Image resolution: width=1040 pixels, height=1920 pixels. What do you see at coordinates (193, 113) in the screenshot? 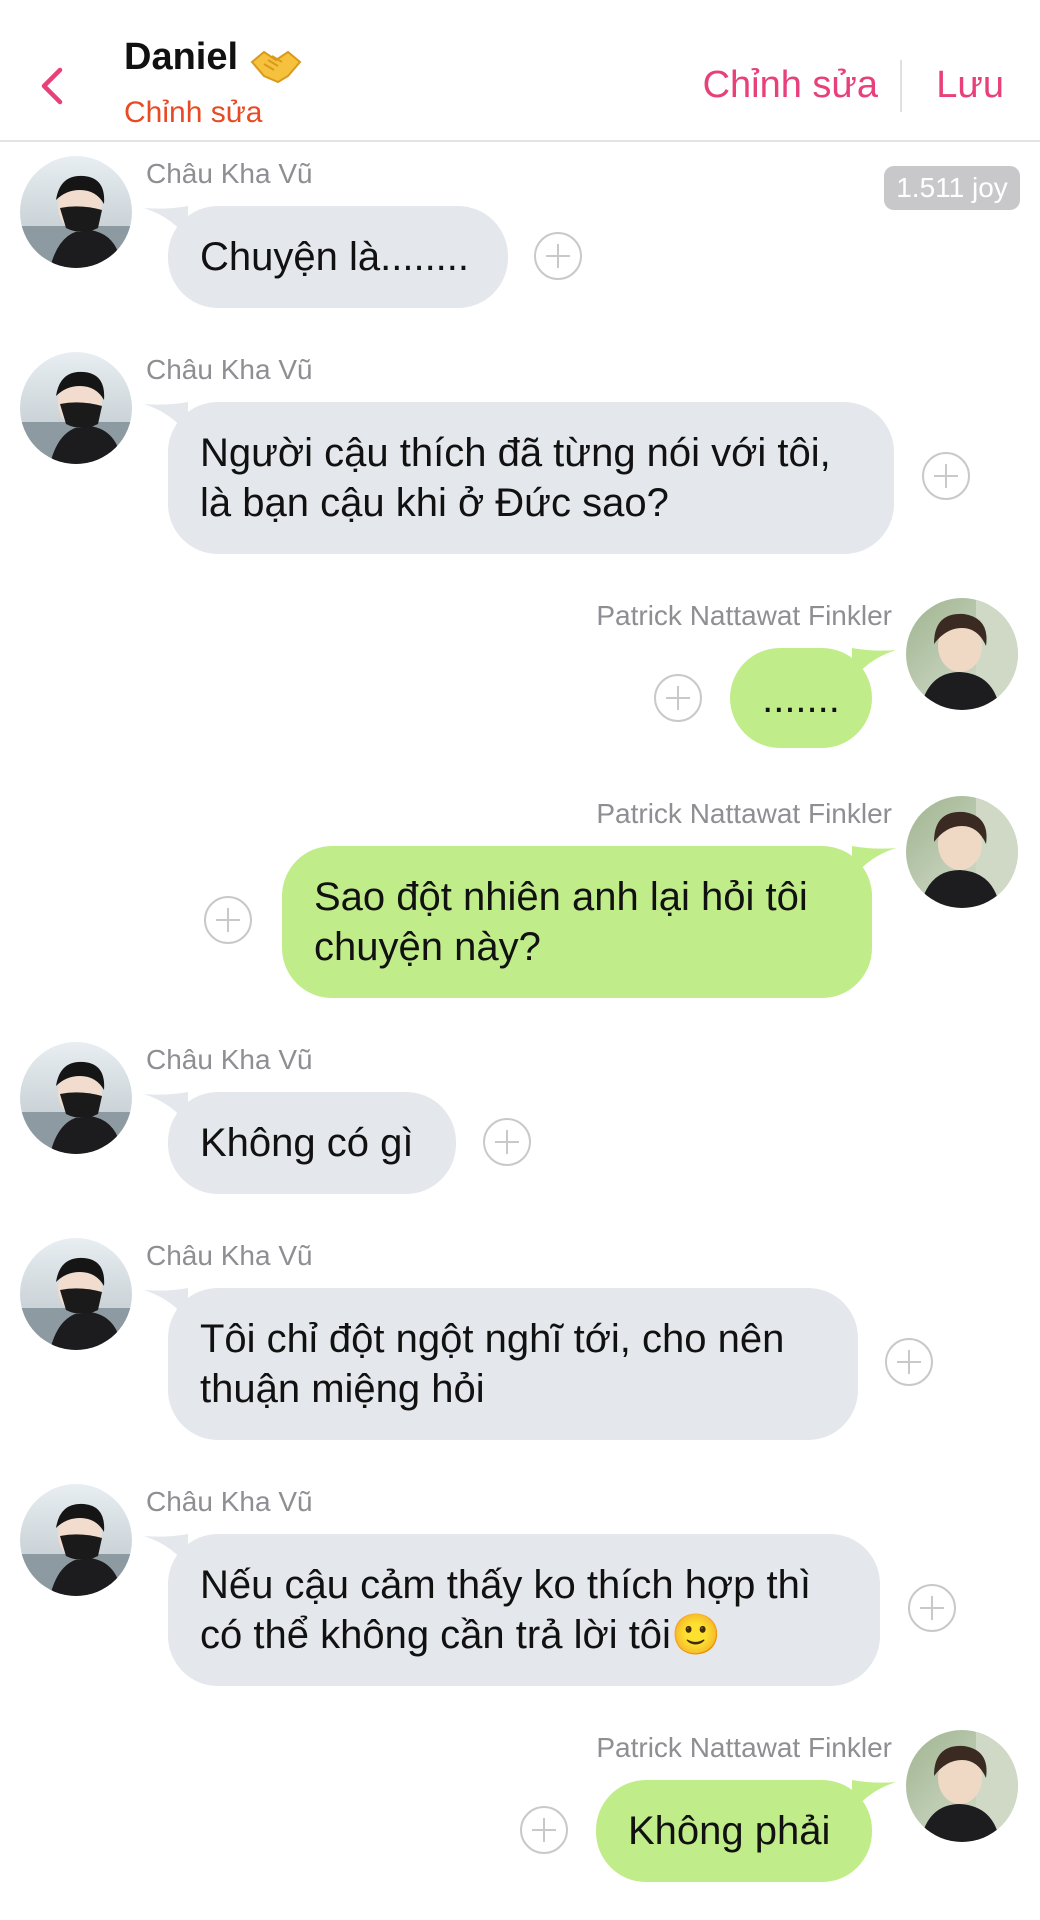
I see `header-subtitle: Chỉnh sửa` at bounding box center [193, 113].